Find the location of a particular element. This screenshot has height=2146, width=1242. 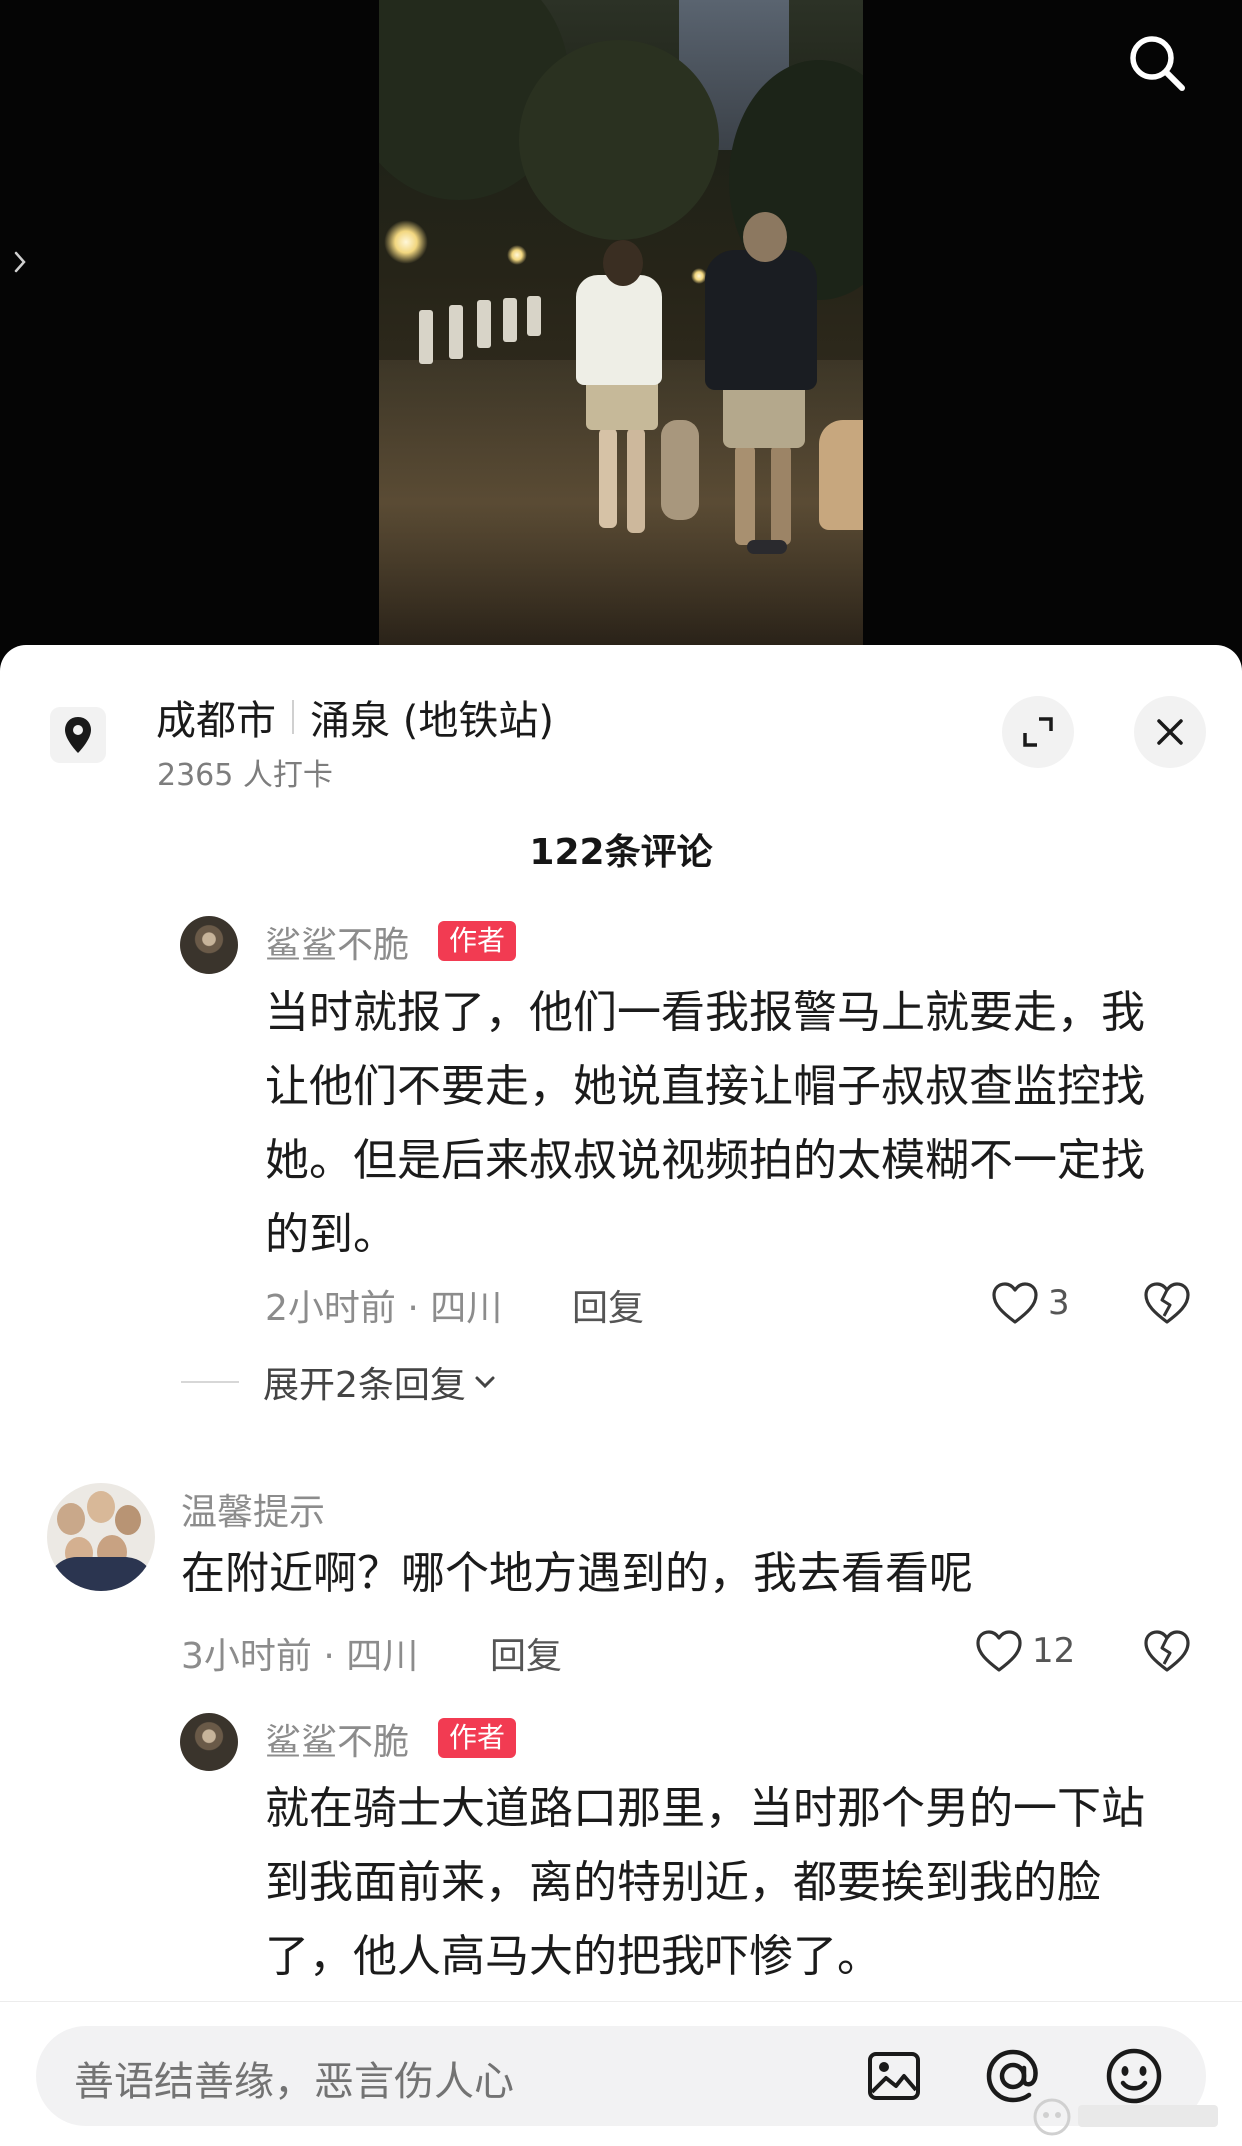

video-frame is located at coordinates (621, 322).